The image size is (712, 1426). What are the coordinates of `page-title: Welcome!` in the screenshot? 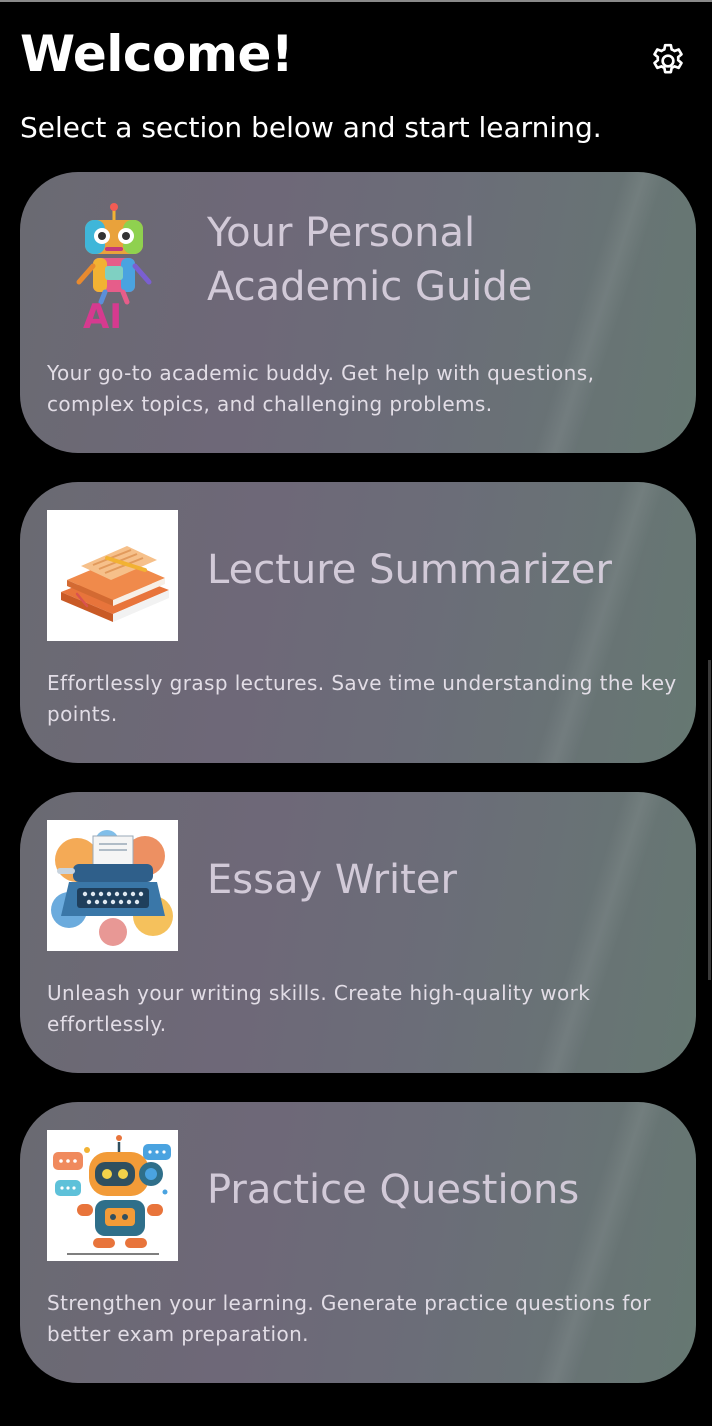 It's located at (157, 54).